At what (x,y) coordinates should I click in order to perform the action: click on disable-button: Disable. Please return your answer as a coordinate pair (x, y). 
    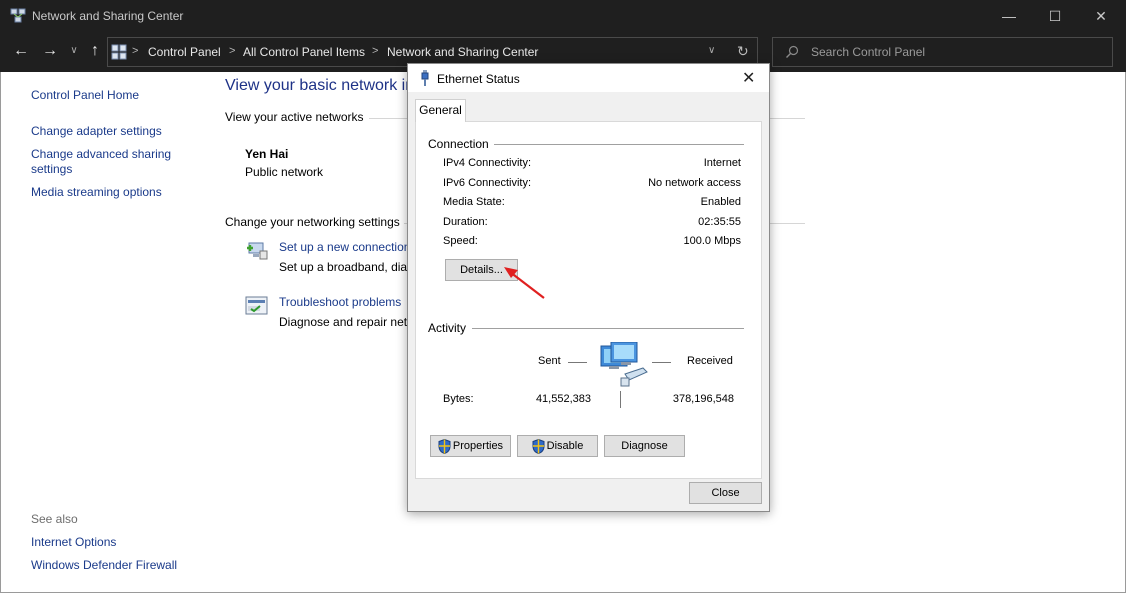
    Looking at the image, I should click on (557, 446).